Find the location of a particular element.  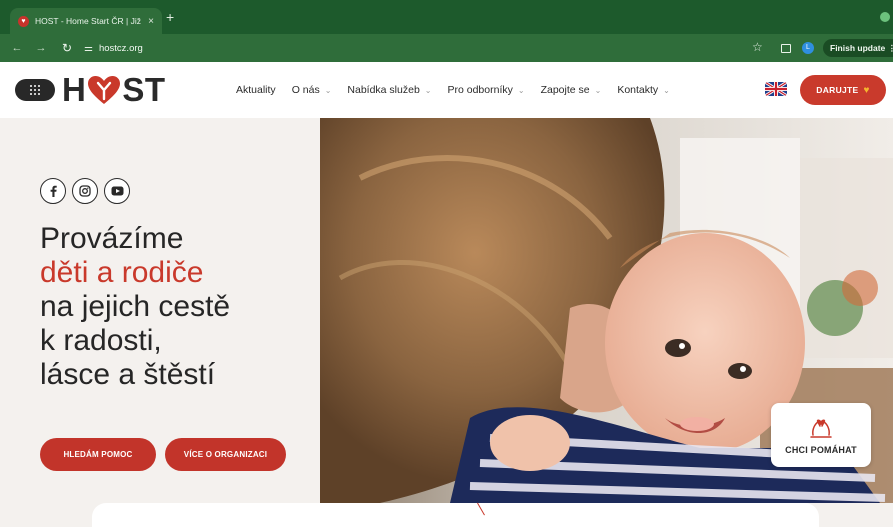

find-help-button: HLEDÁM POMOC is located at coordinates (98, 454).